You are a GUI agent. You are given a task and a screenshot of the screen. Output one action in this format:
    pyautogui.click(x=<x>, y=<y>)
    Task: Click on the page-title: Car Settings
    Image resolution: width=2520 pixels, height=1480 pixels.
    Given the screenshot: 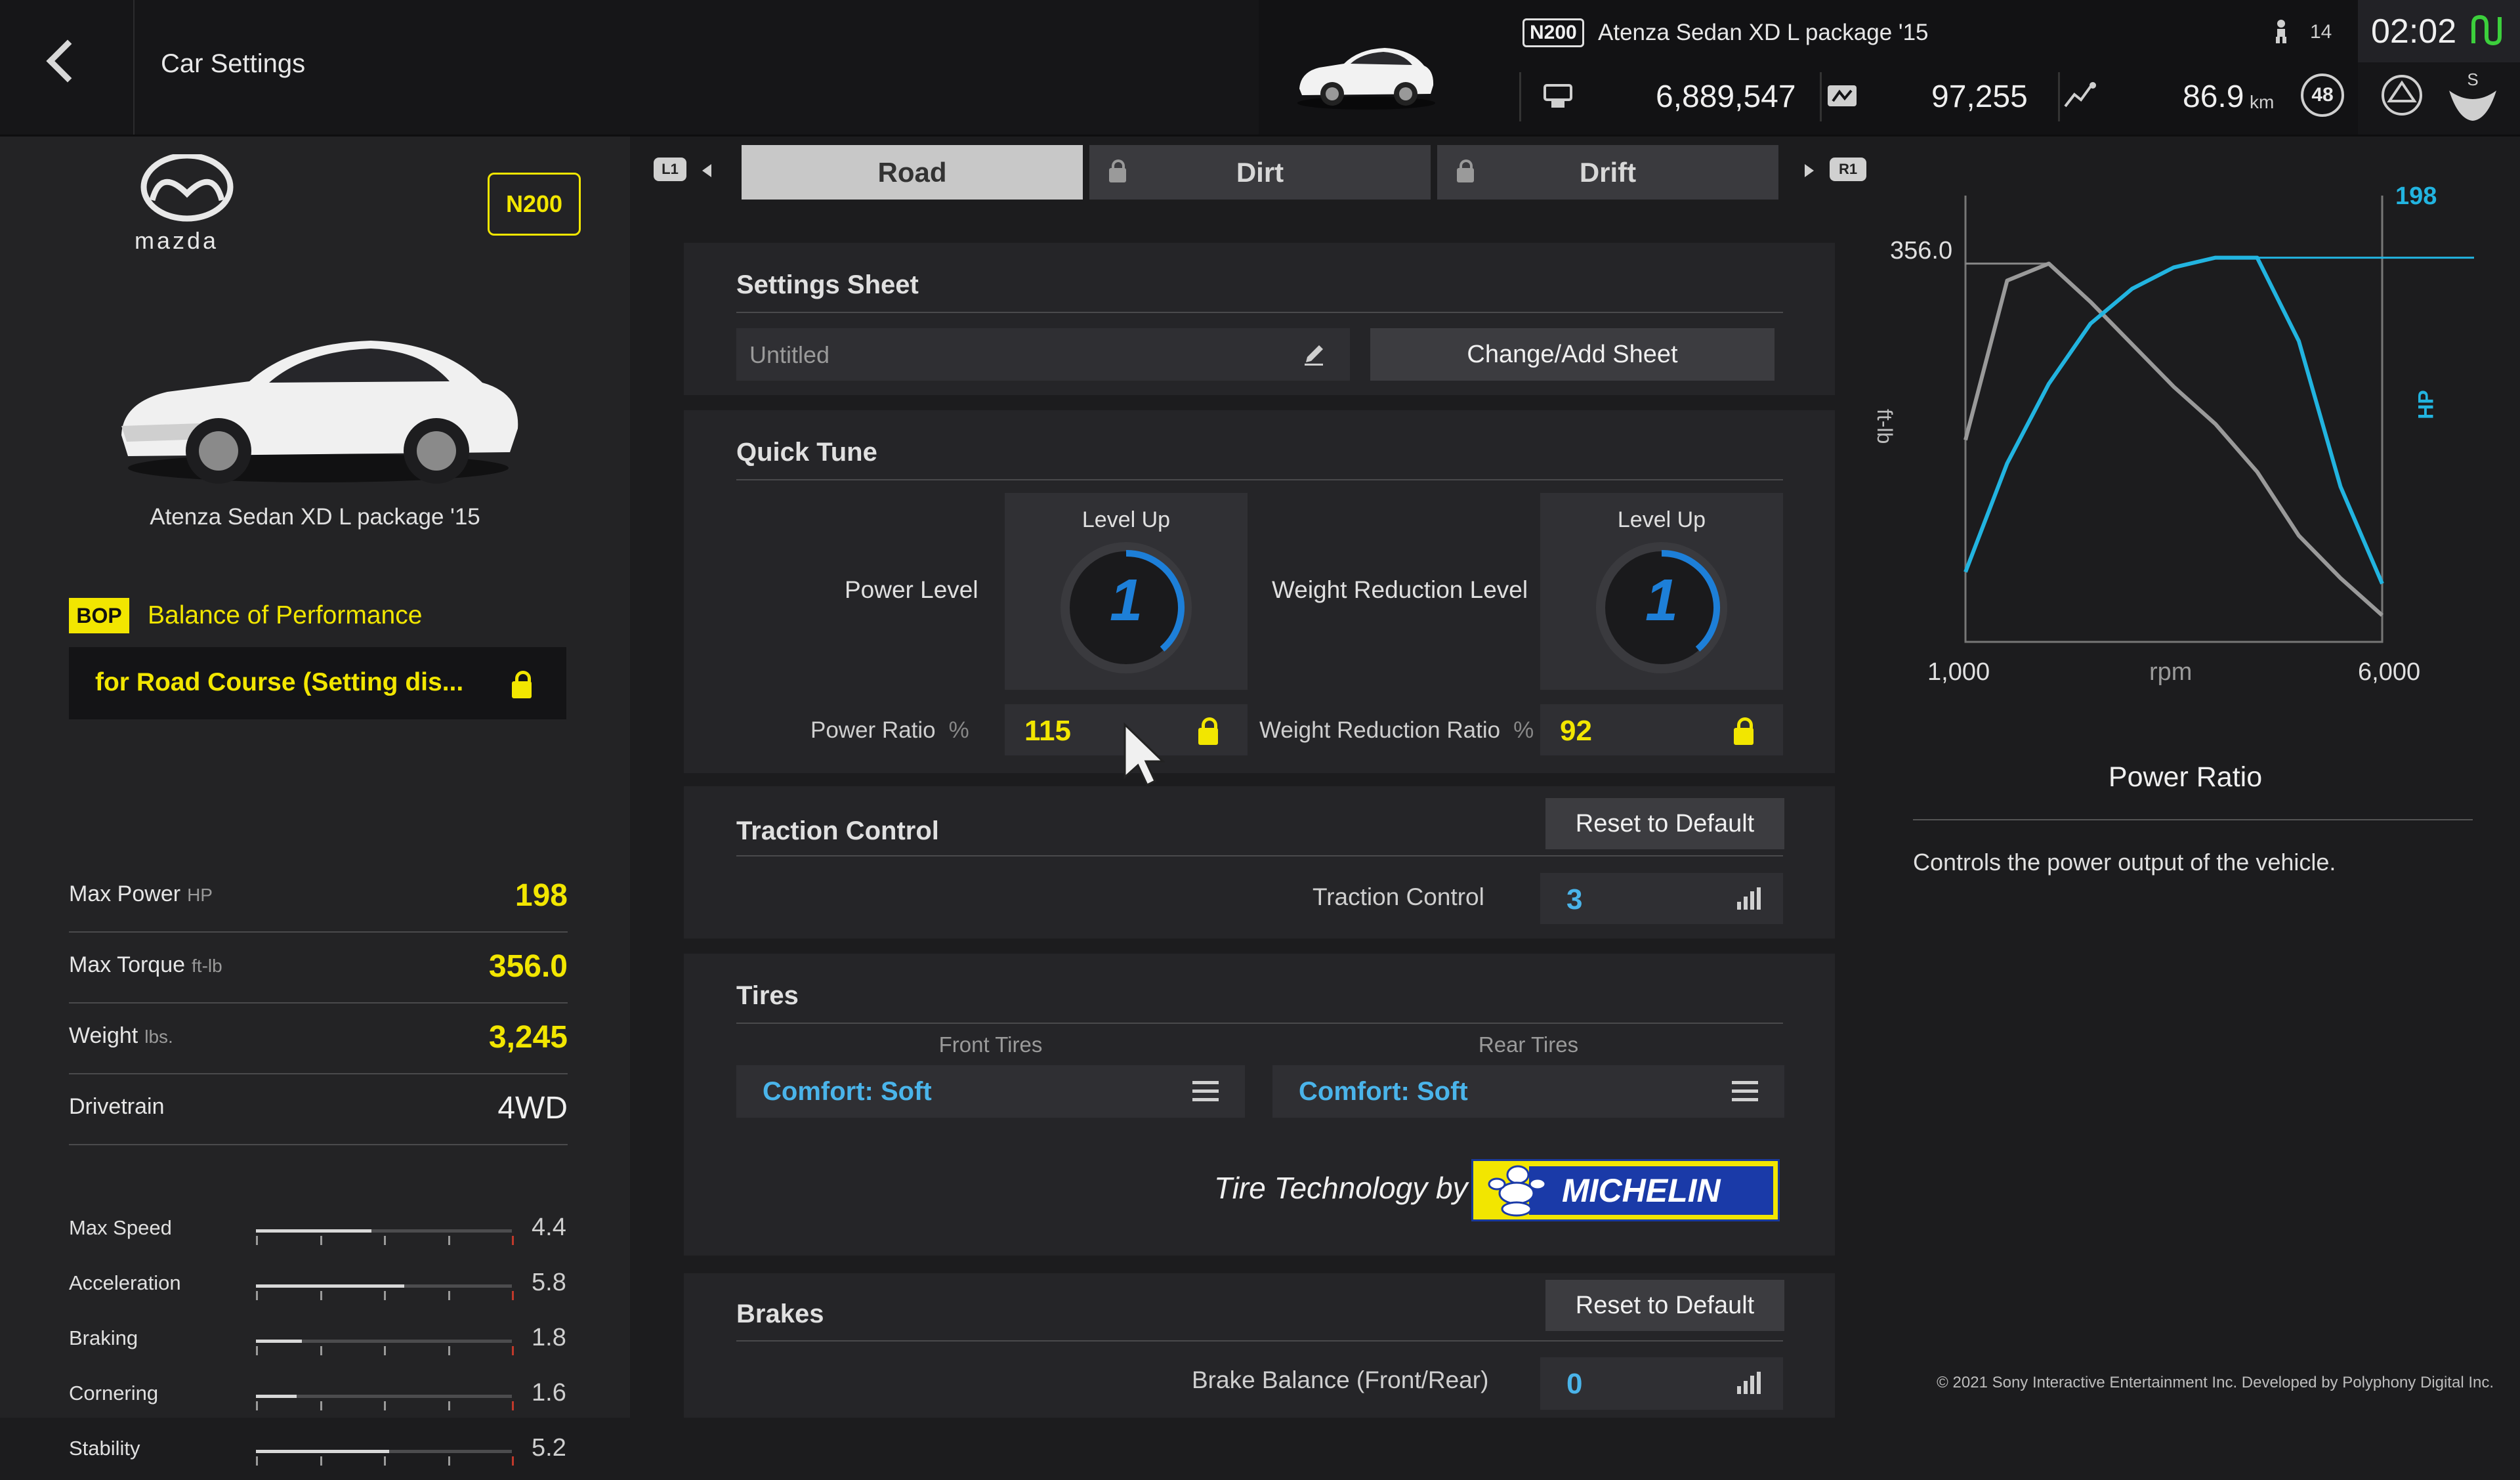 What is the action you would take?
    pyautogui.click(x=233, y=64)
    